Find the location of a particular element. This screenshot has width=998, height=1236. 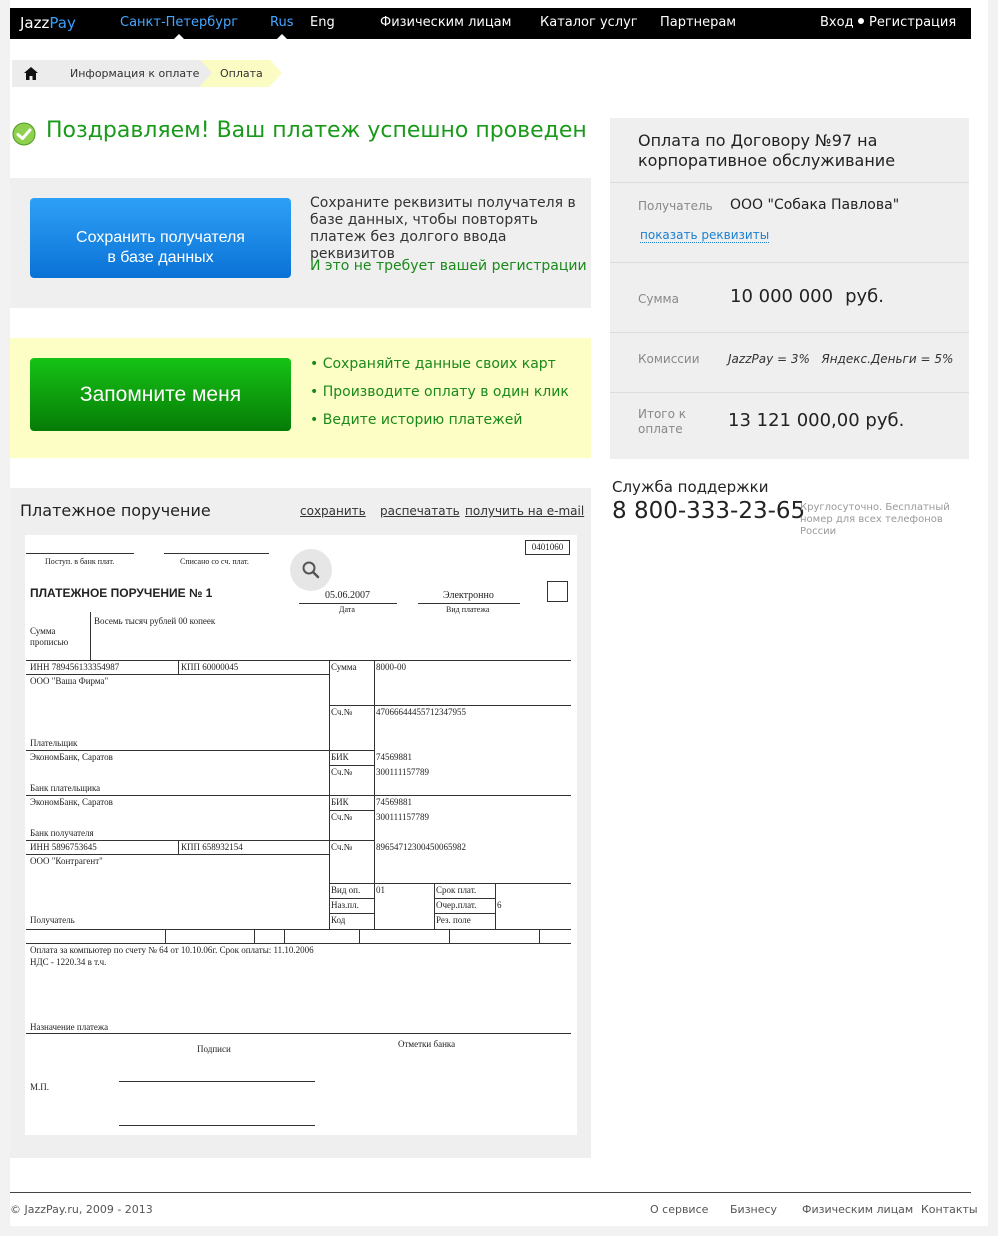

purpose-code-label: Наз.пл. is located at coordinates (345, 905).